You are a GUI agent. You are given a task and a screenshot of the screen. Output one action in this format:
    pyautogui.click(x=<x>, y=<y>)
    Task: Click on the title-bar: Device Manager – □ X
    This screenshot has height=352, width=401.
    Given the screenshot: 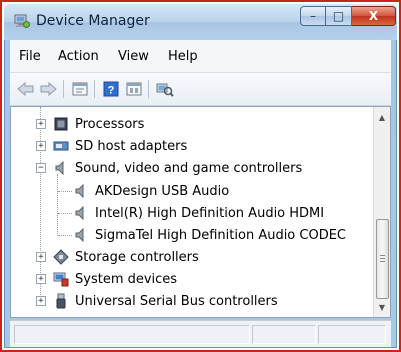 What is the action you would take?
    pyautogui.click(x=200, y=22)
    